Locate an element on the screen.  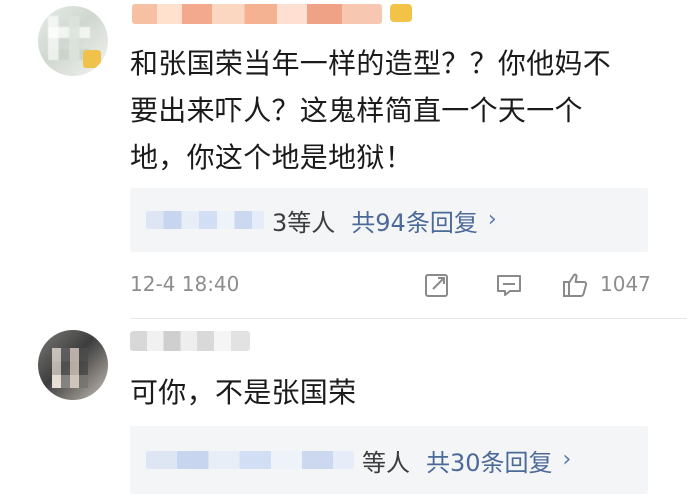
like-icon is located at coordinates (575, 285).